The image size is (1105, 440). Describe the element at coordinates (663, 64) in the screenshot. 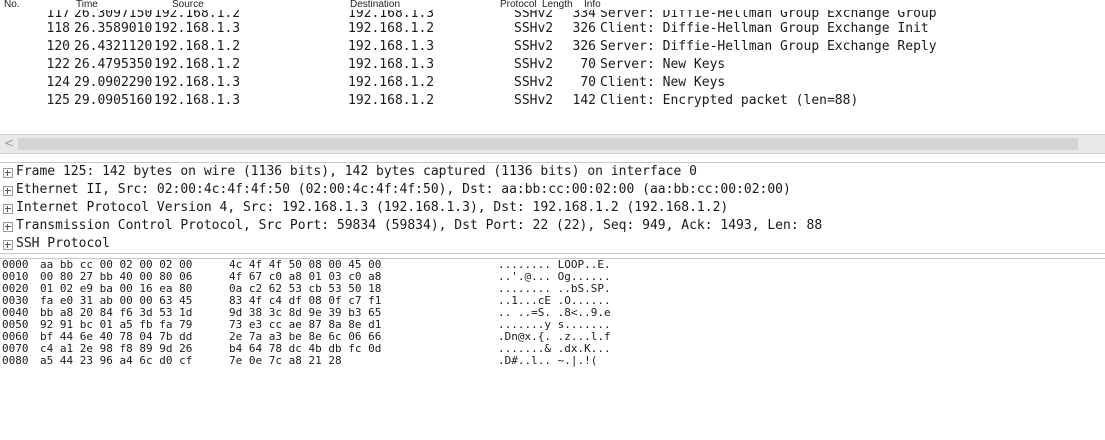

I see `packet-info: Server: New Keys` at that location.